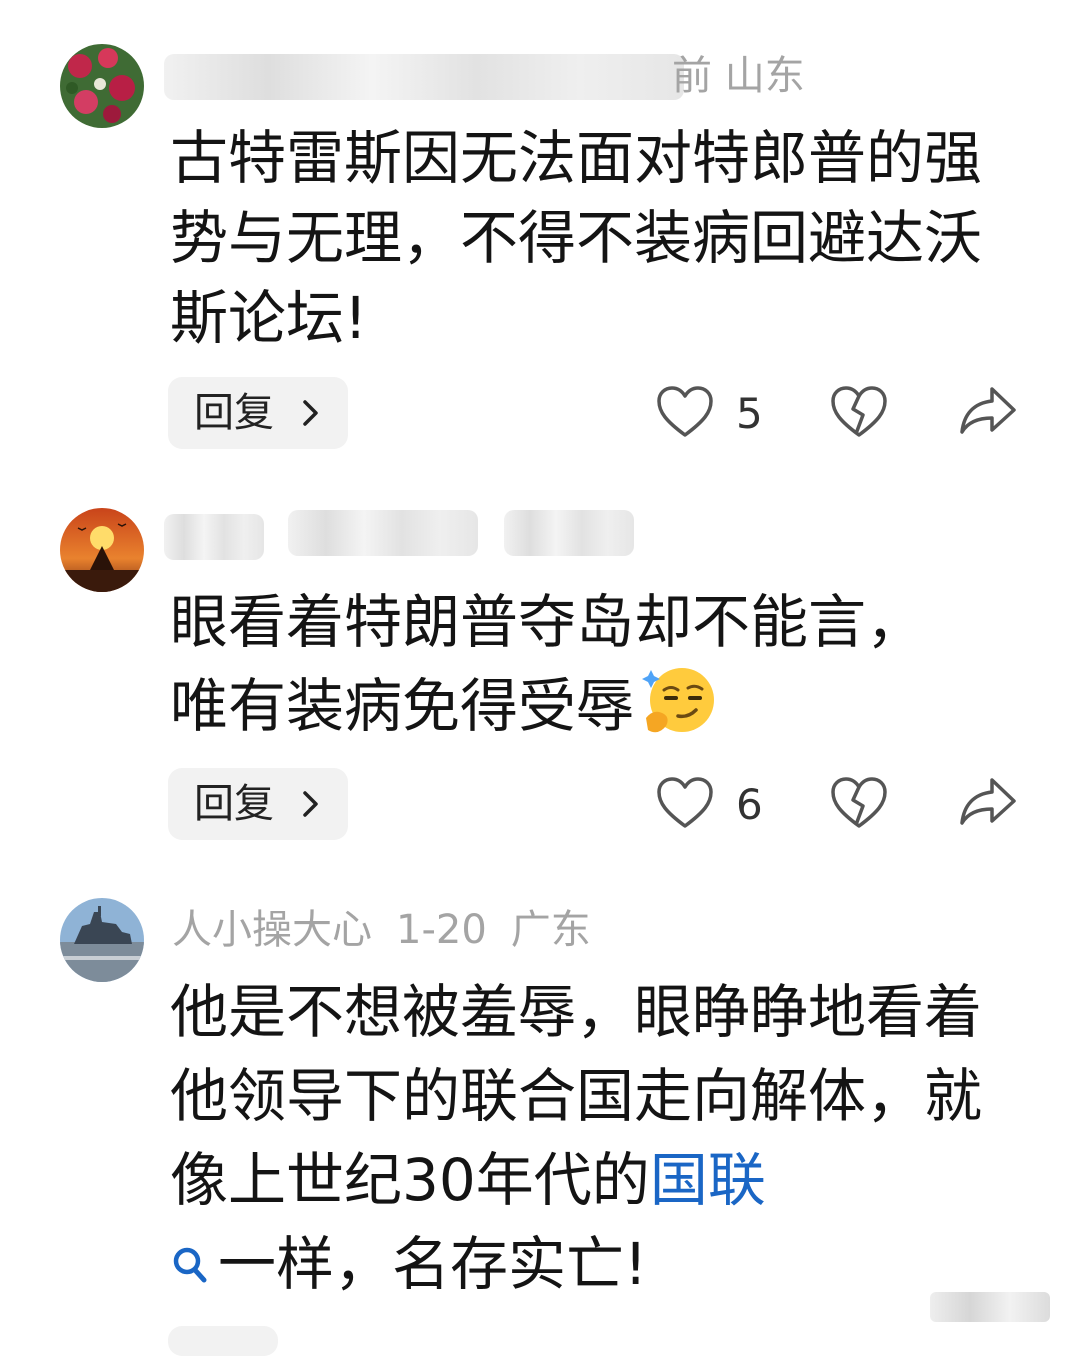 The image size is (1080, 1356). What do you see at coordinates (272, 930) in the screenshot?
I see `username: 人小操大心` at bounding box center [272, 930].